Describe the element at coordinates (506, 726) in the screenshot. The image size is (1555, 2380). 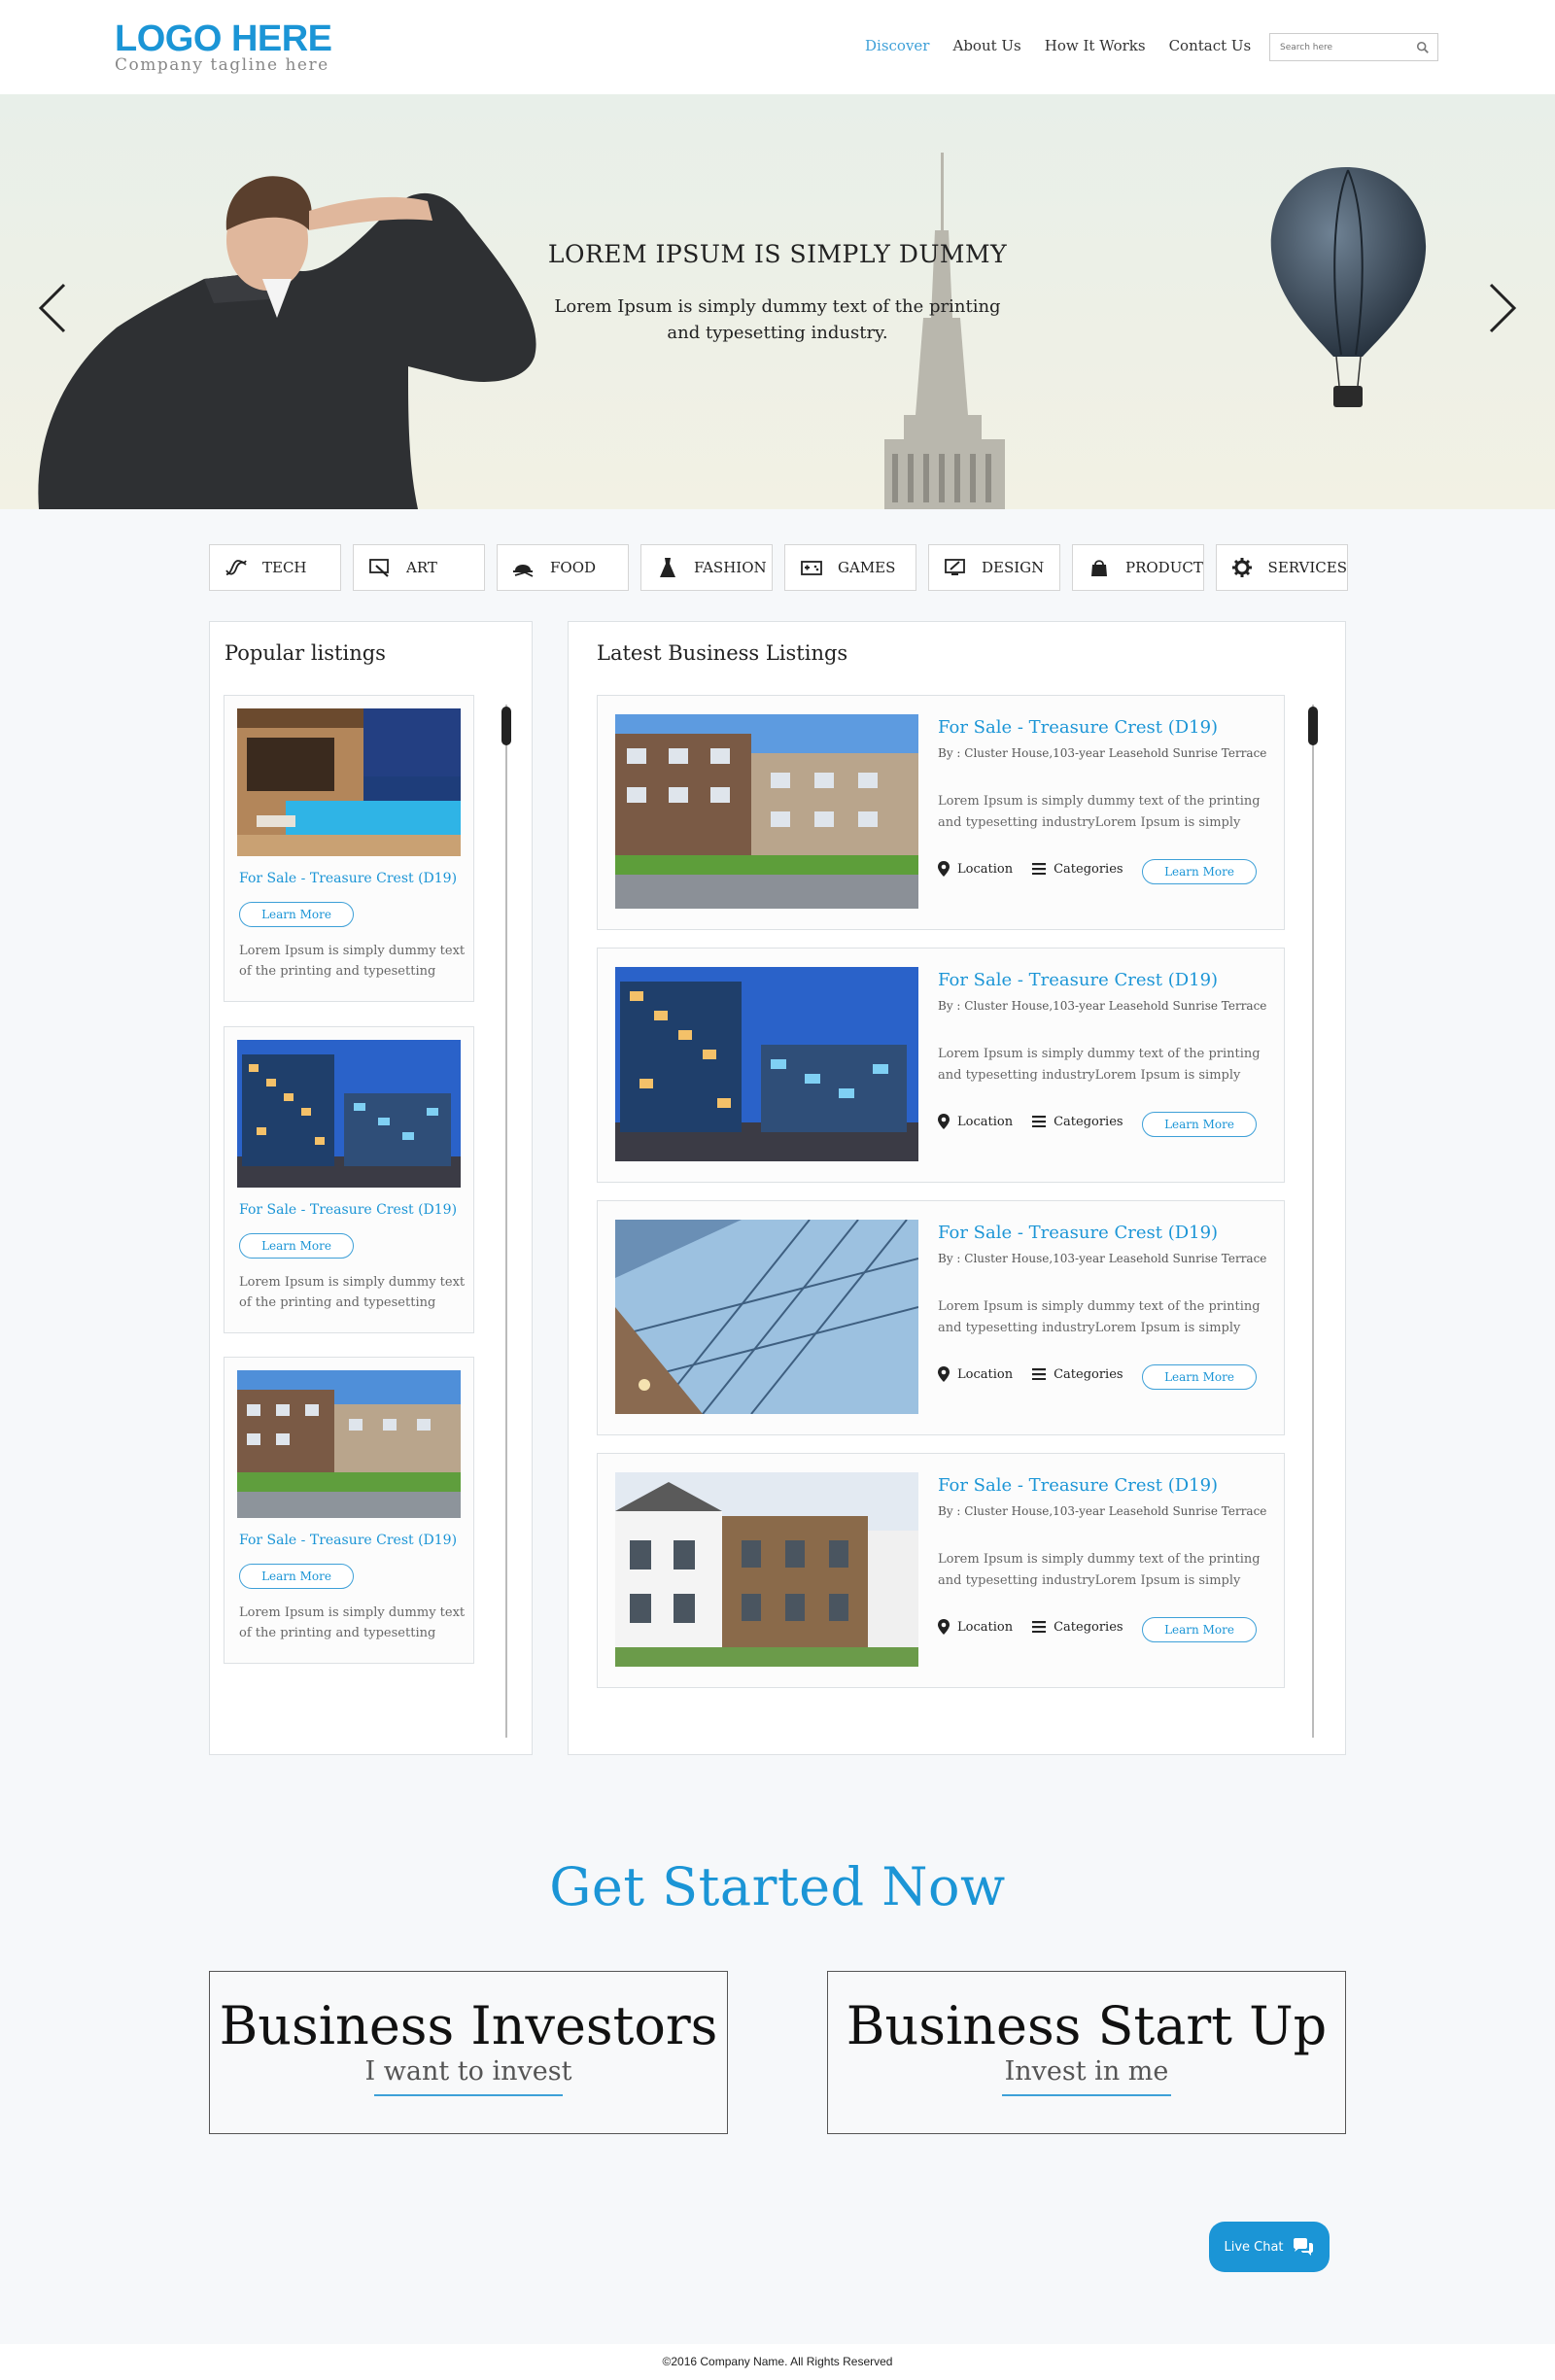
I see `popular-scrollbar-thumb` at that location.